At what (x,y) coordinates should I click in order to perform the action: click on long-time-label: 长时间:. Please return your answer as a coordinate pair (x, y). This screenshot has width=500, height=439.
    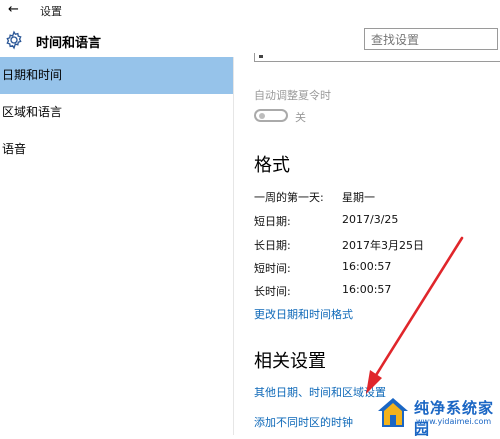
    Looking at the image, I should click on (272, 291).